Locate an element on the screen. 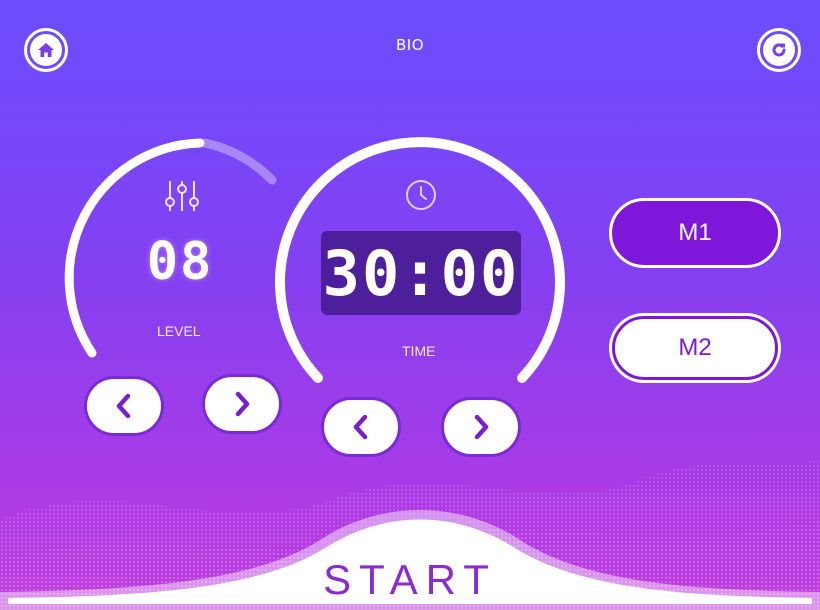 The height and width of the screenshot is (610, 820). start-button: START is located at coordinates (410, 580).